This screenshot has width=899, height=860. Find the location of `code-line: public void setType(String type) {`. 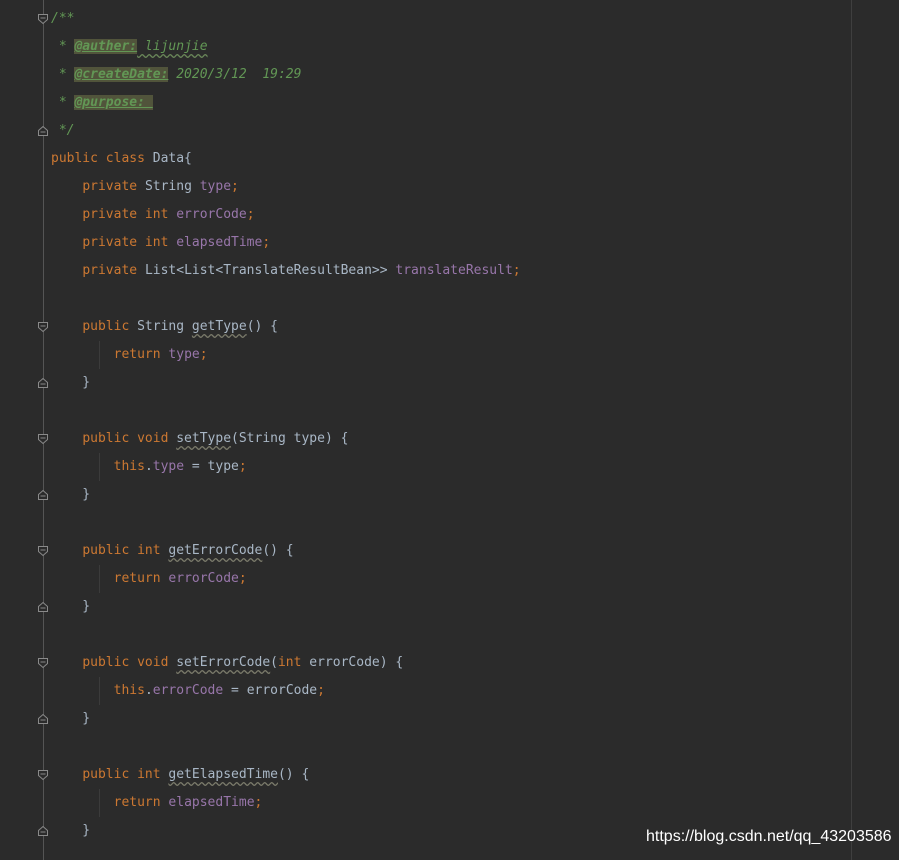

code-line: public void setType(String type) { is located at coordinates (199, 439).